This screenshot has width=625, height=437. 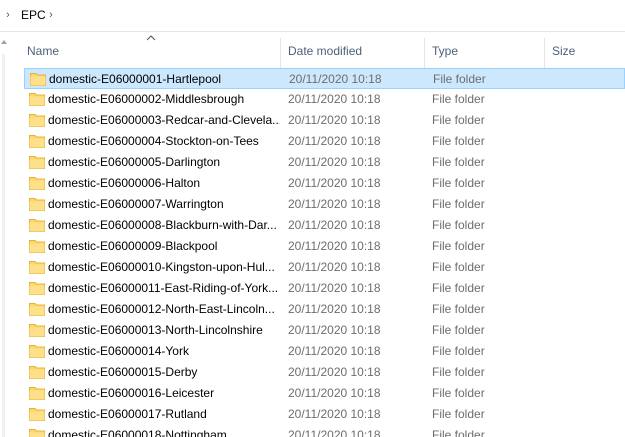 I want to click on file-name: domestic-E06000016-Leicester, so click(x=131, y=393).